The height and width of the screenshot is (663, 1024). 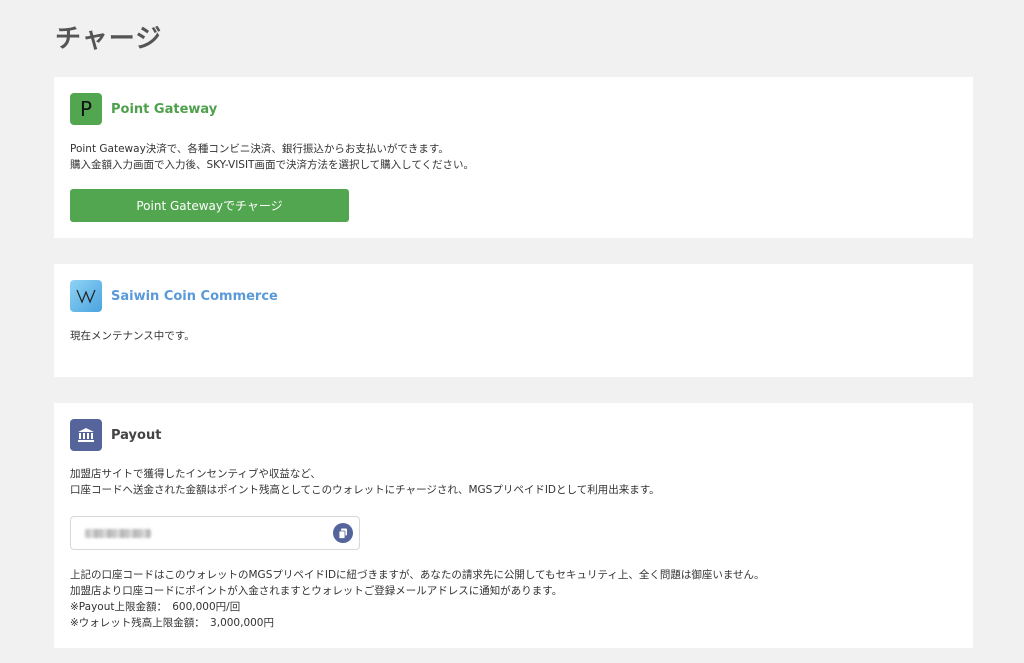 I want to click on payout-header: Payout, so click(x=115, y=435).